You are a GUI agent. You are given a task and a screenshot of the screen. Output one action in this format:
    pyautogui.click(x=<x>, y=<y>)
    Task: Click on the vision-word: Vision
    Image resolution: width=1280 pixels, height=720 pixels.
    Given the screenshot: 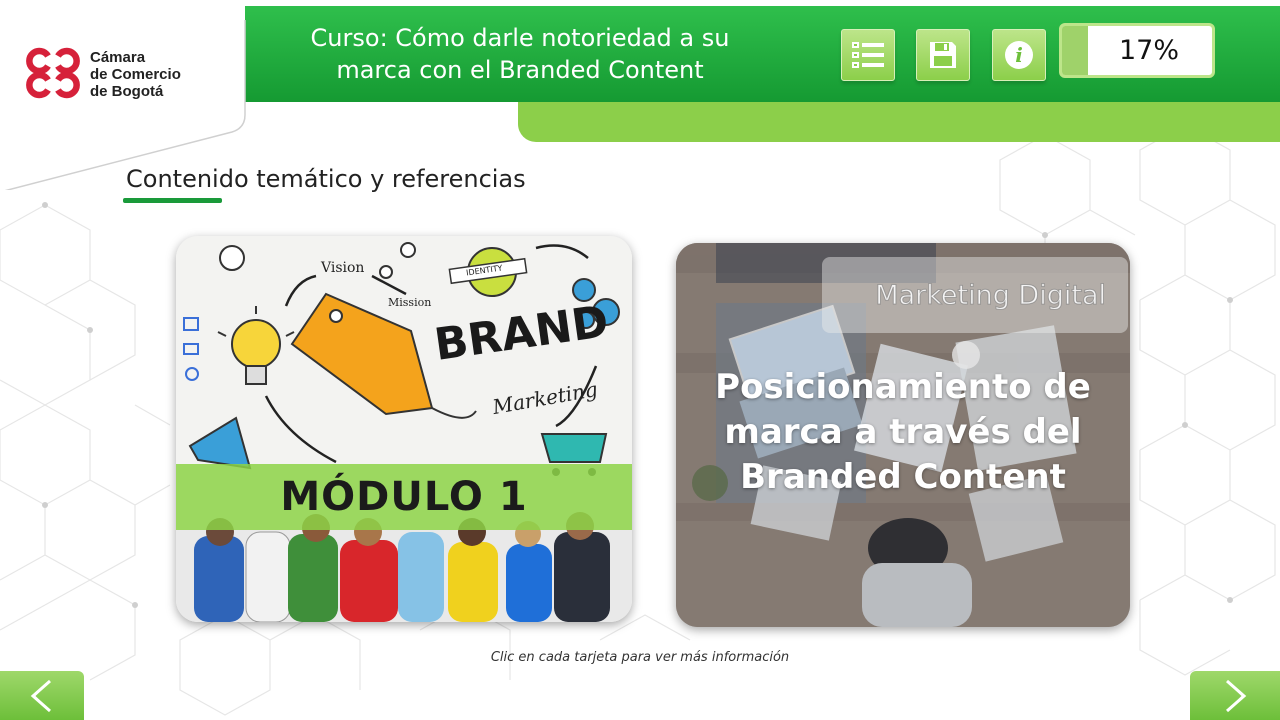 What is the action you would take?
    pyautogui.click(x=343, y=268)
    